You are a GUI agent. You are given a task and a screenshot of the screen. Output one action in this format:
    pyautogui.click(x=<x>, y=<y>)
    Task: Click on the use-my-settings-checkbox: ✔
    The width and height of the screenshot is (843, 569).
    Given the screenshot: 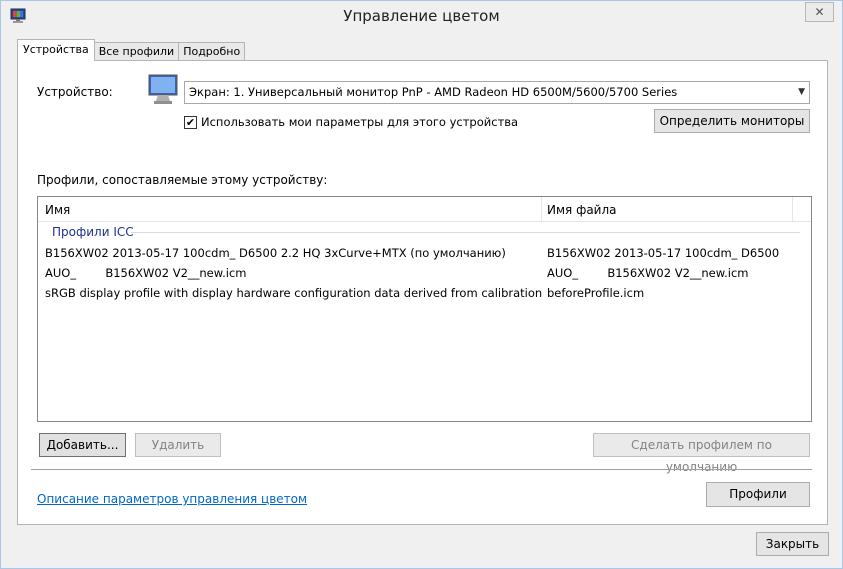 What is the action you would take?
    pyautogui.click(x=190, y=122)
    